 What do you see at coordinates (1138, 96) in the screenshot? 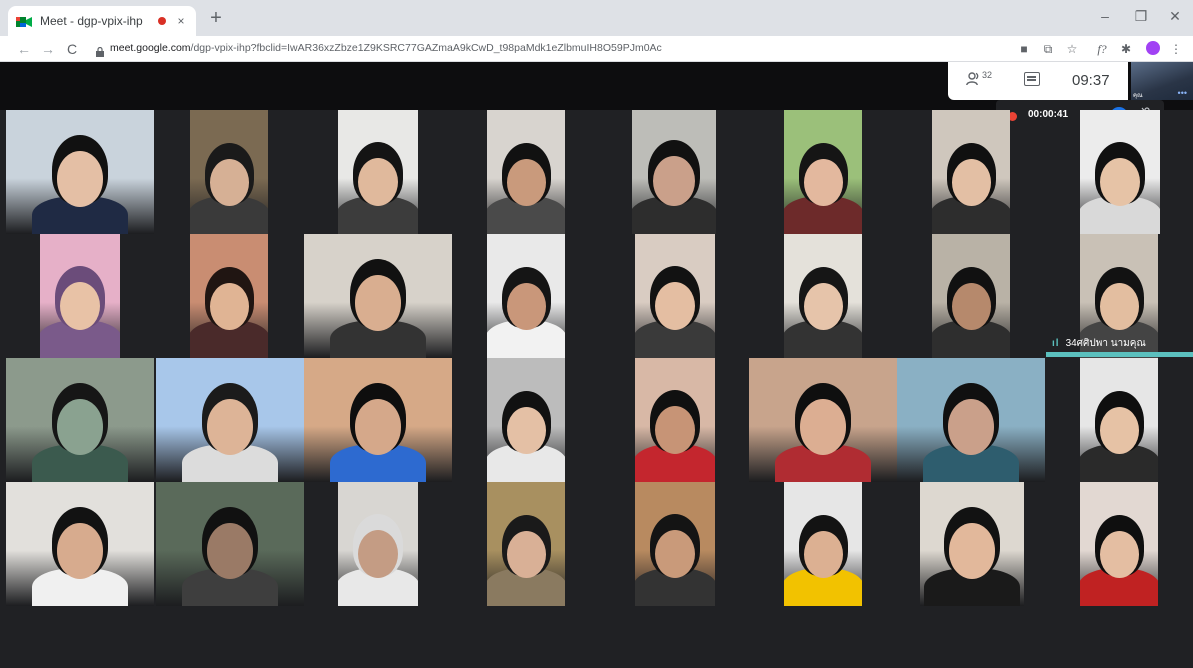
I see `self-name-label: คุณ` at bounding box center [1138, 96].